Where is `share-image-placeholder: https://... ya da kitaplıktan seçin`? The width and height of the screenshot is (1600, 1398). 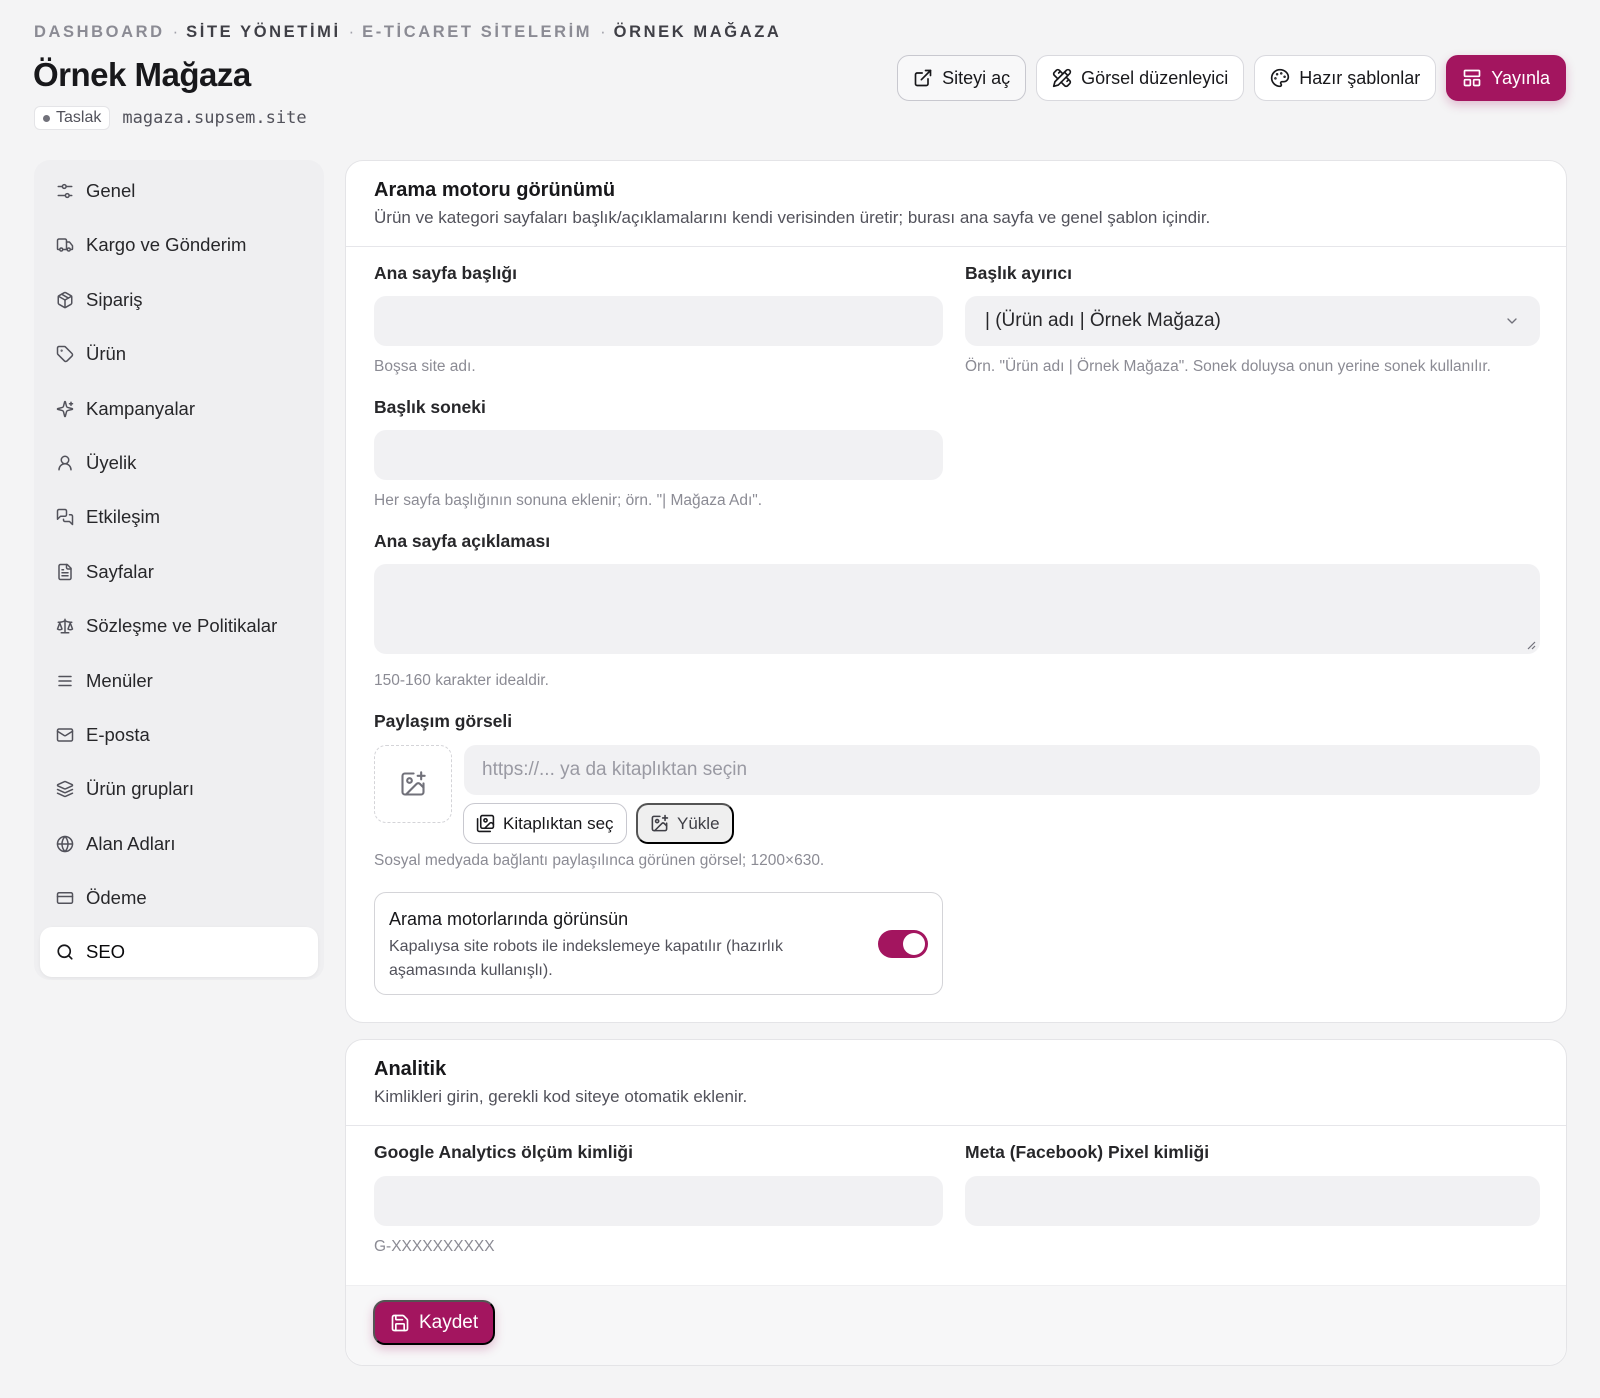 share-image-placeholder: https://... ya da kitaplıktan seçin is located at coordinates (615, 769).